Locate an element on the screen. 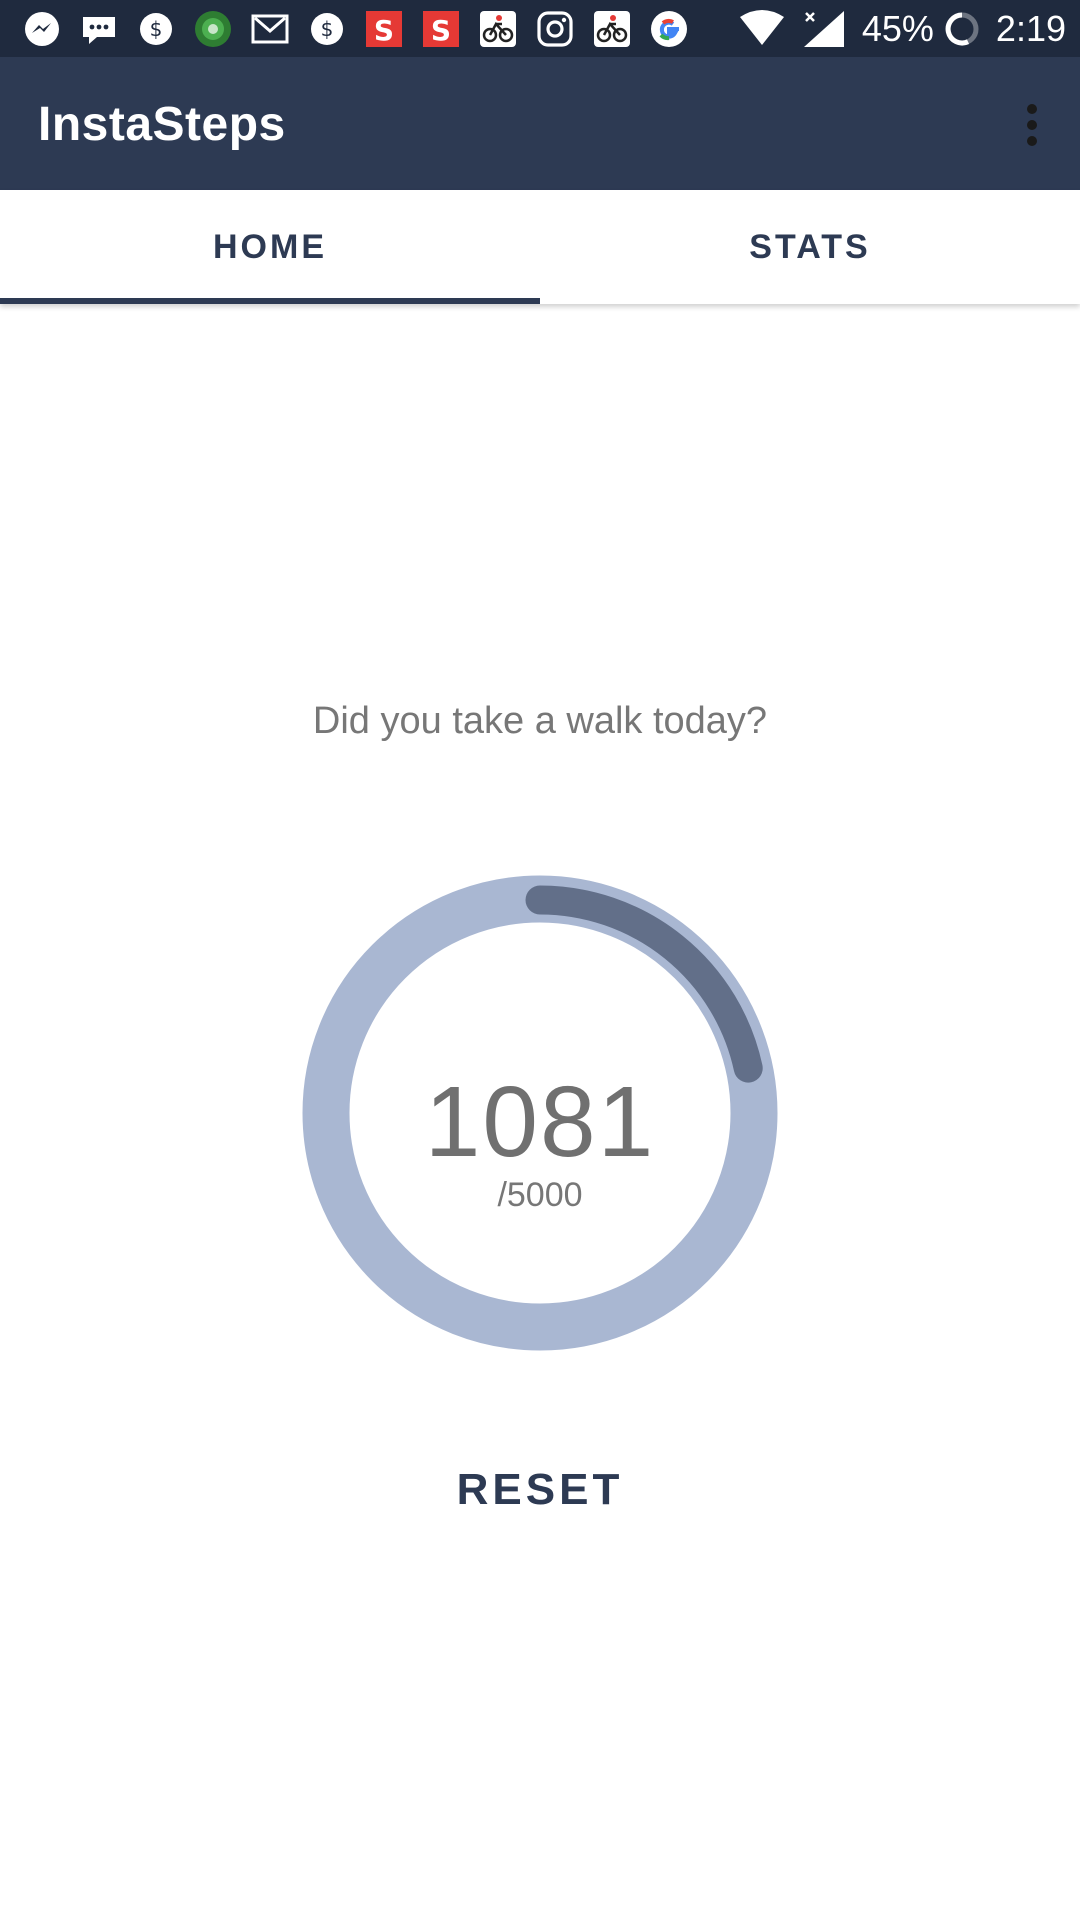  tab-home: HOME is located at coordinates (270, 247).